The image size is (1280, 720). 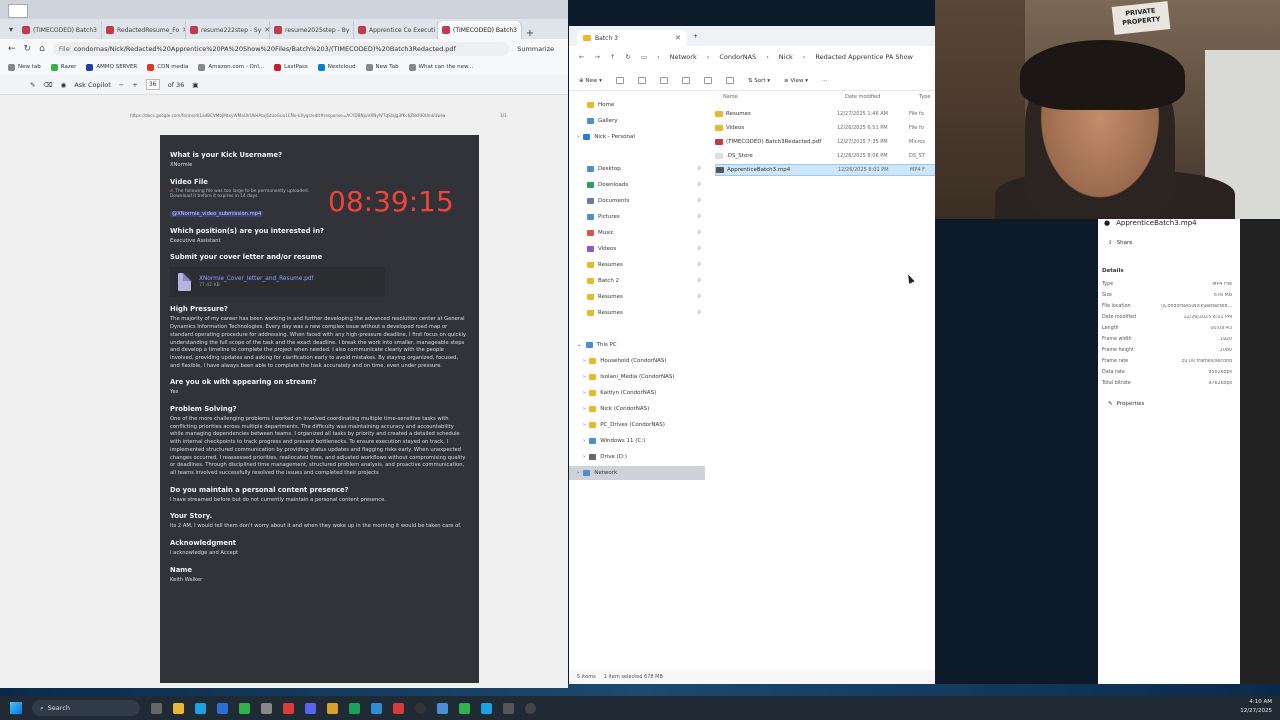 I want to click on page-number-input: 36, so click(x=152, y=84).